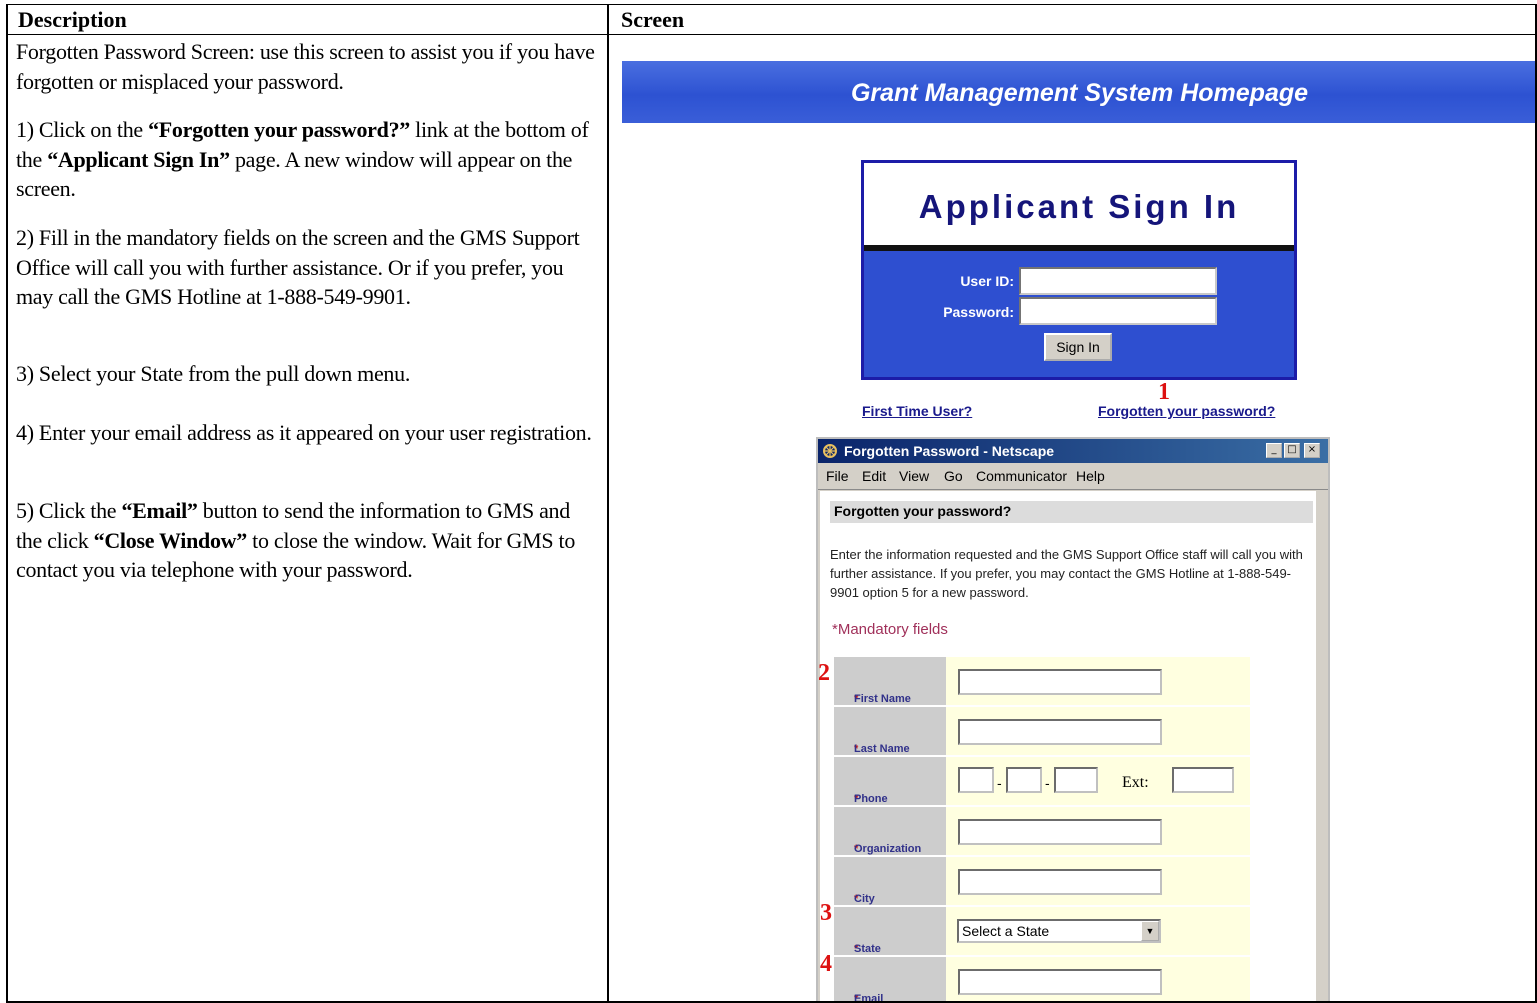 This screenshot has width=1537, height=1003. What do you see at coordinates (608, 503) in the screenshot?
I see `column-divider` at bounding box center [608, 503].